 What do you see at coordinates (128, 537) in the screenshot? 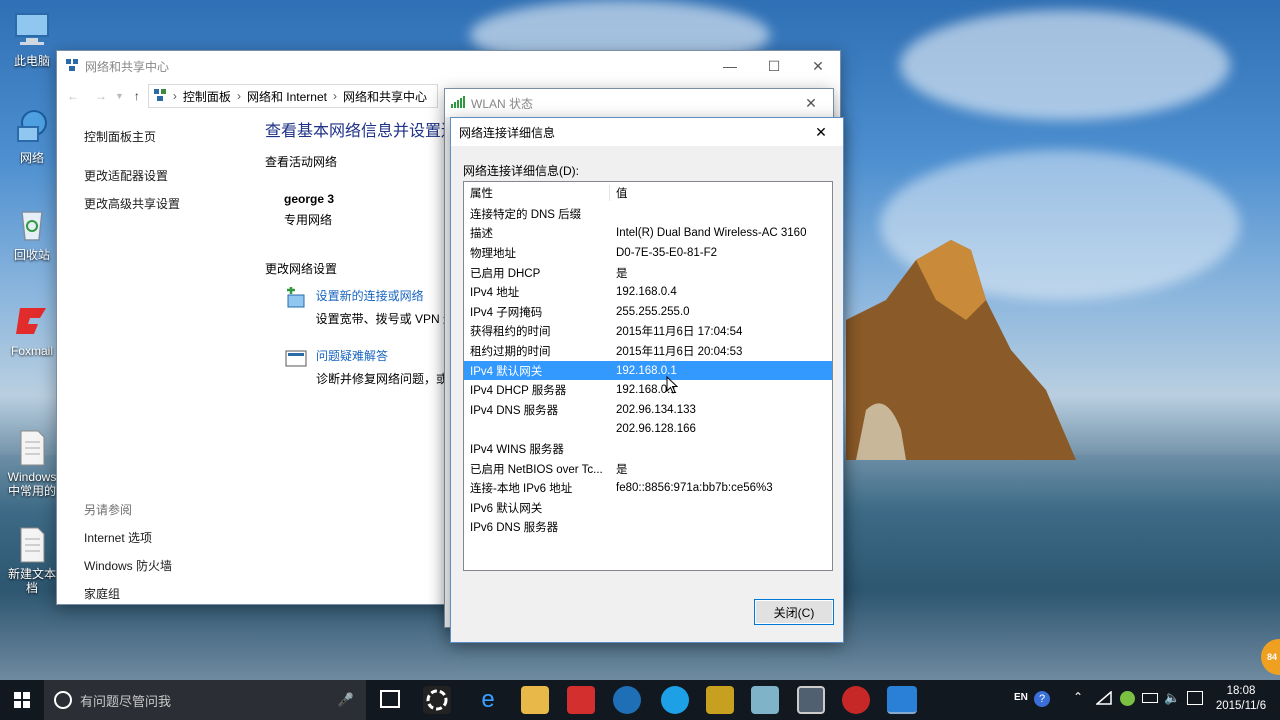
I see `see-also-internet-options: Internet 选项` at bounding box center [128, 537].